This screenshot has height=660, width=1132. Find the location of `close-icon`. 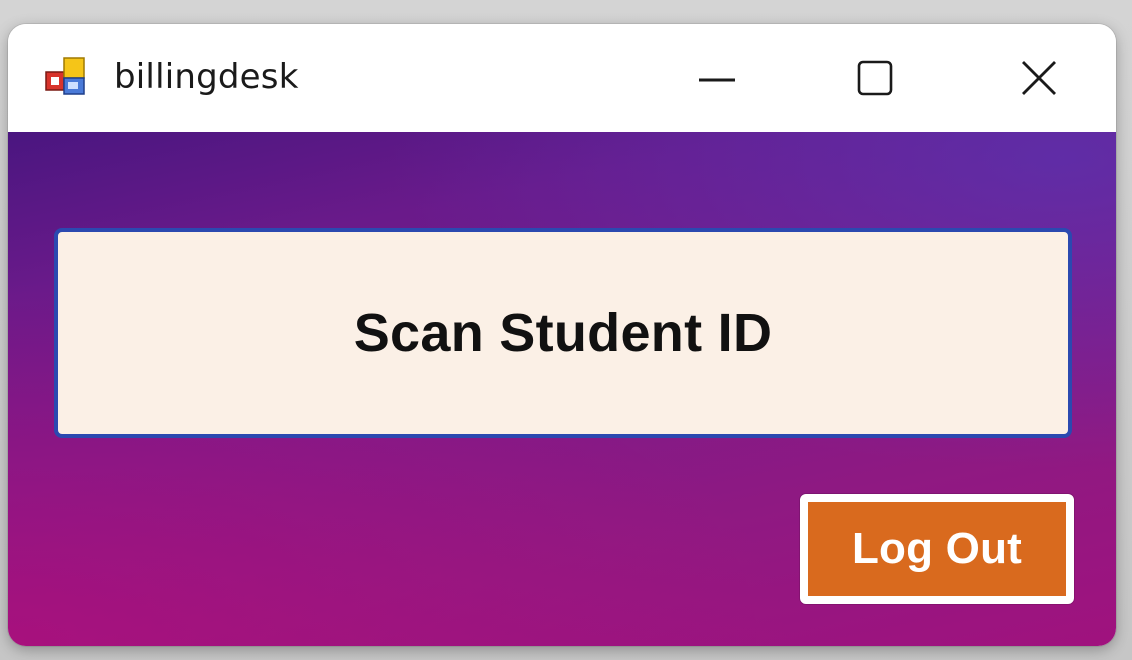

close-icon is located at coordinates (1039, 78).